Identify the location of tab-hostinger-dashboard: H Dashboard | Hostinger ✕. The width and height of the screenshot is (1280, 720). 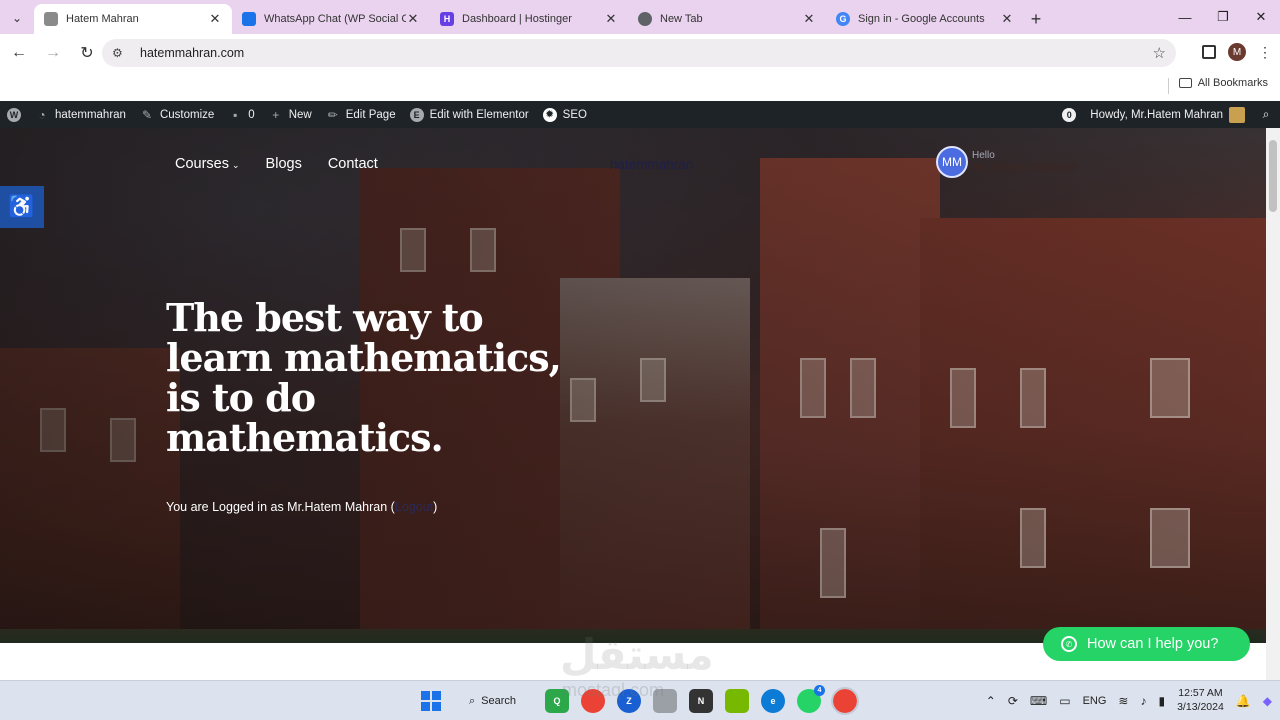
(529, 19).